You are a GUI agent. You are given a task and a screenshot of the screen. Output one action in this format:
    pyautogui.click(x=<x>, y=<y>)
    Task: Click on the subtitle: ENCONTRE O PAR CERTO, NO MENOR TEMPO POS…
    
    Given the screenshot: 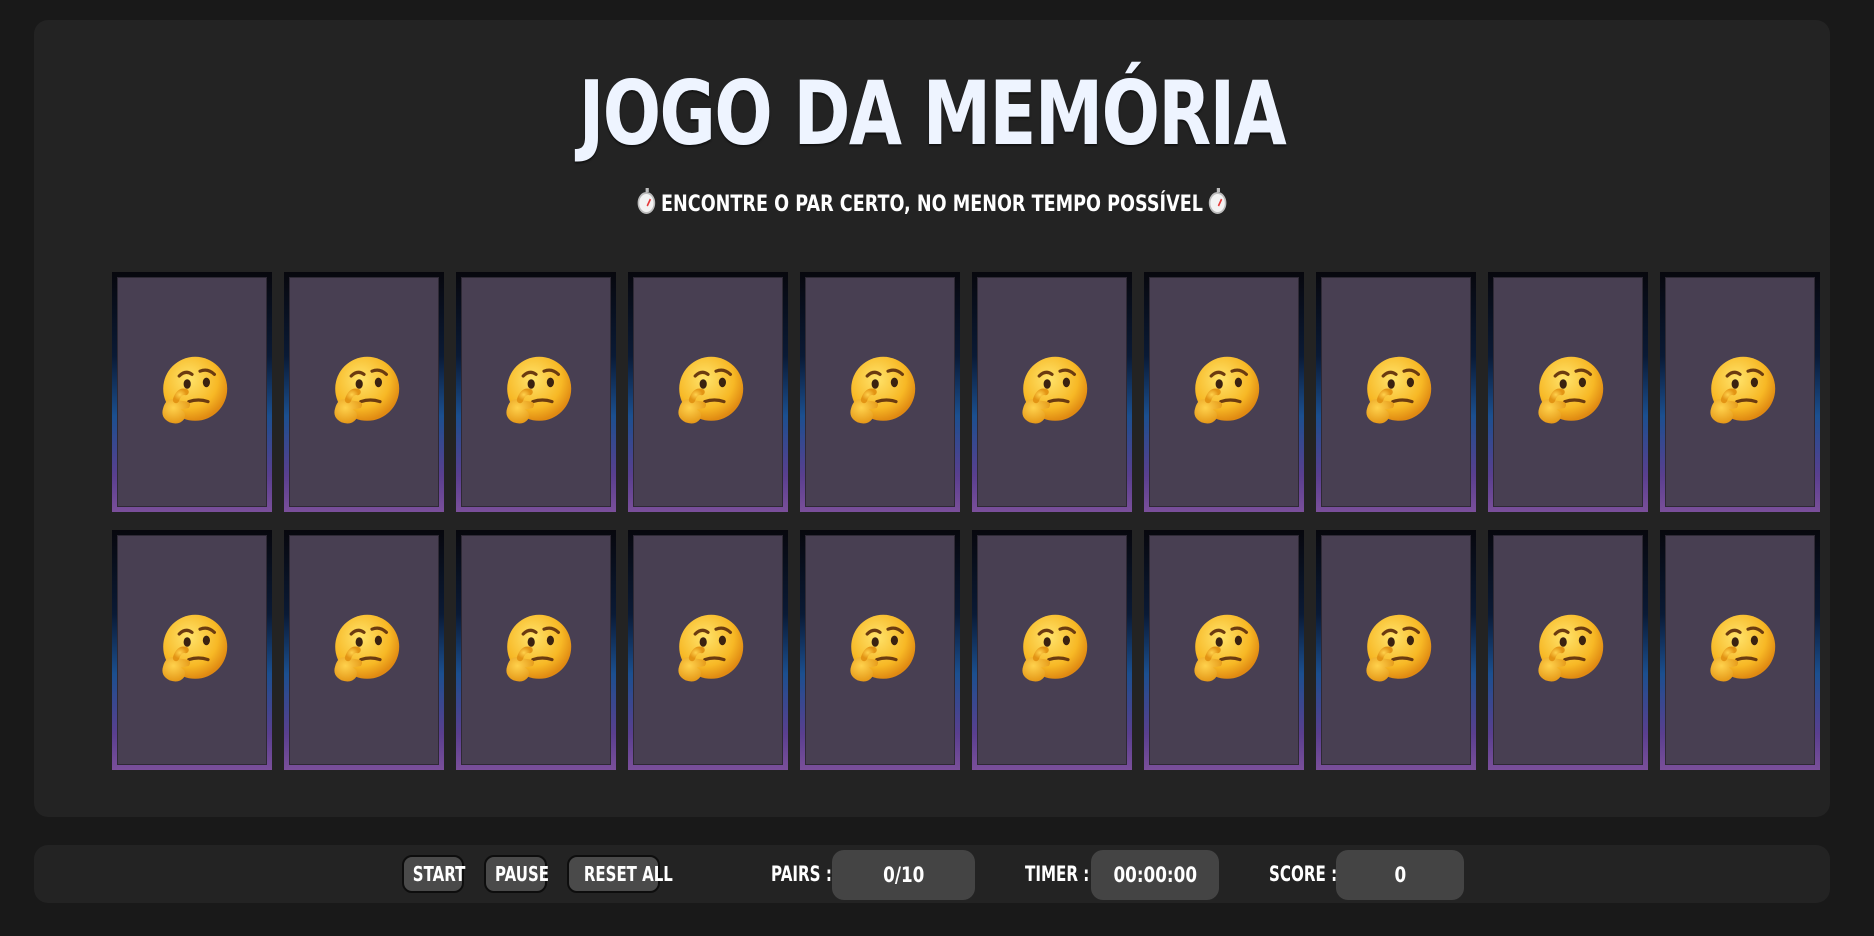 What is the action you would take?
    pyautogui.click(x=932, y=204)
    